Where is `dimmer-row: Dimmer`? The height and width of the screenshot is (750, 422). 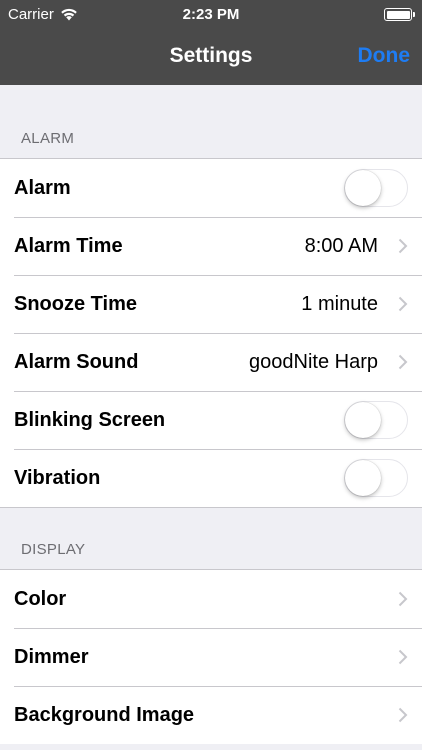
dimmer-row: Dimmer is located at coordinates (211, 657).